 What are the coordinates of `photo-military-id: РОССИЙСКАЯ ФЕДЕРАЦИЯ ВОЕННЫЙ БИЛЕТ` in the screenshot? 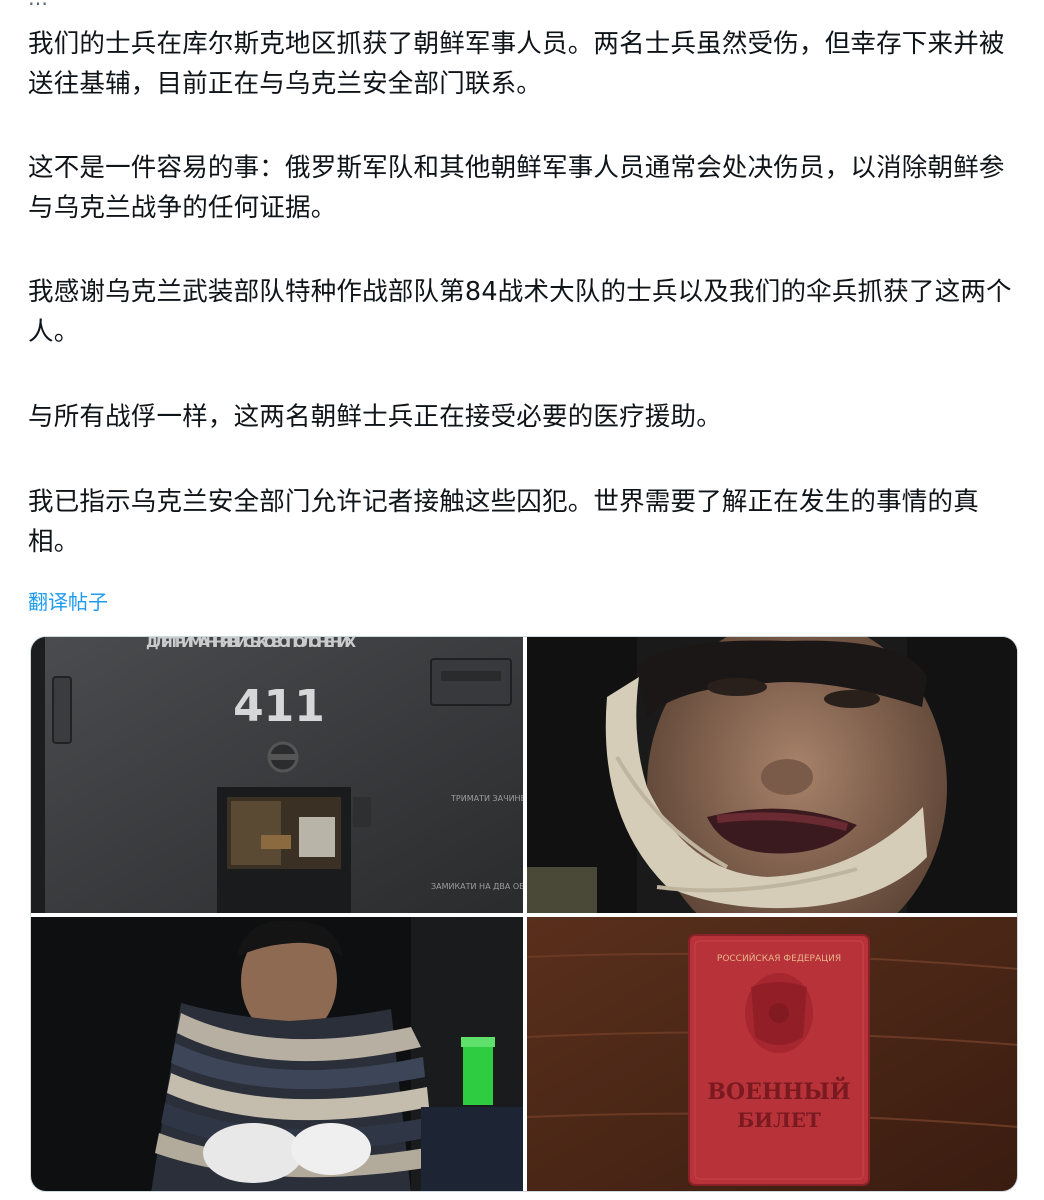 It's located at (772, 1054).